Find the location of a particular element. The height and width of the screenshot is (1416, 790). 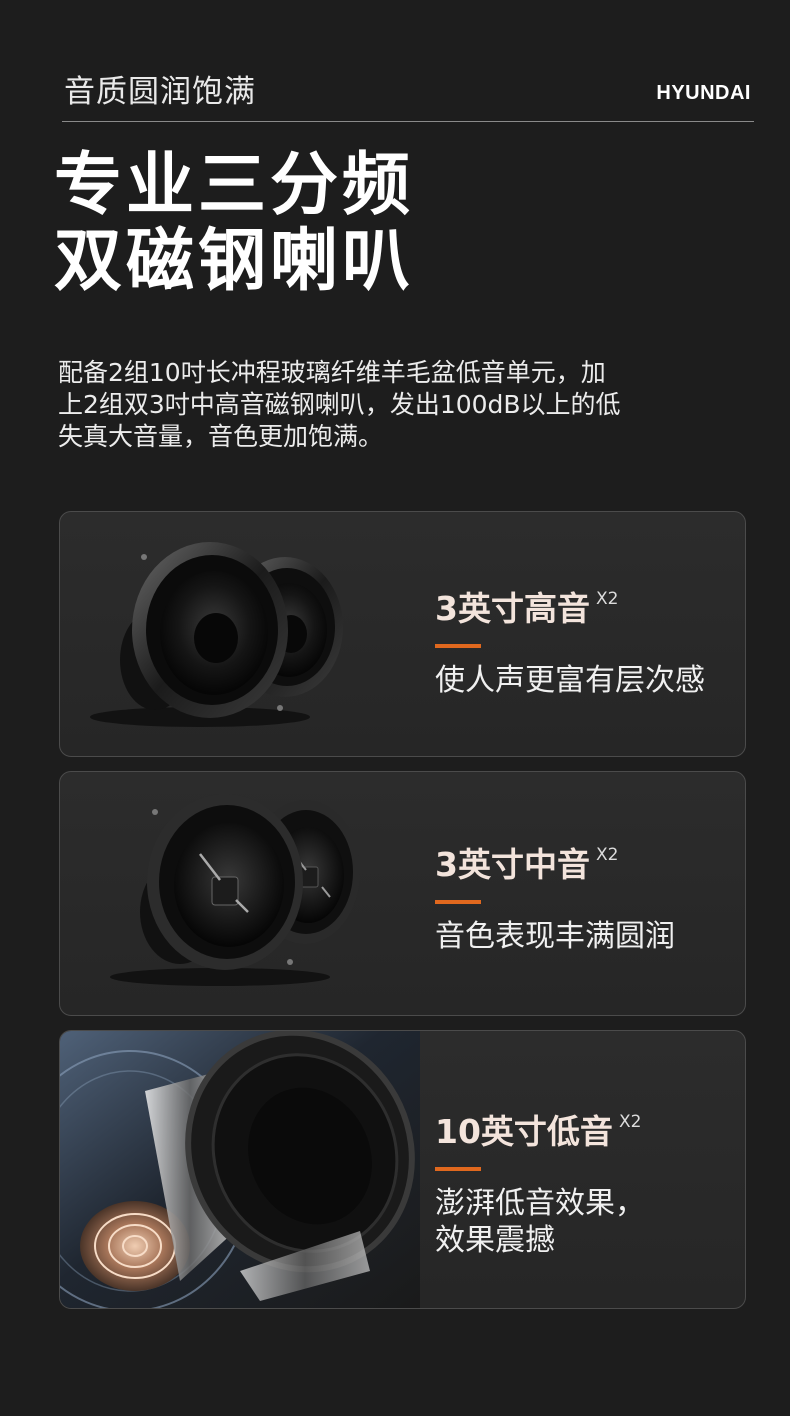

card-description: 使人声更富有层次感 is located at coordinates (570, 680).